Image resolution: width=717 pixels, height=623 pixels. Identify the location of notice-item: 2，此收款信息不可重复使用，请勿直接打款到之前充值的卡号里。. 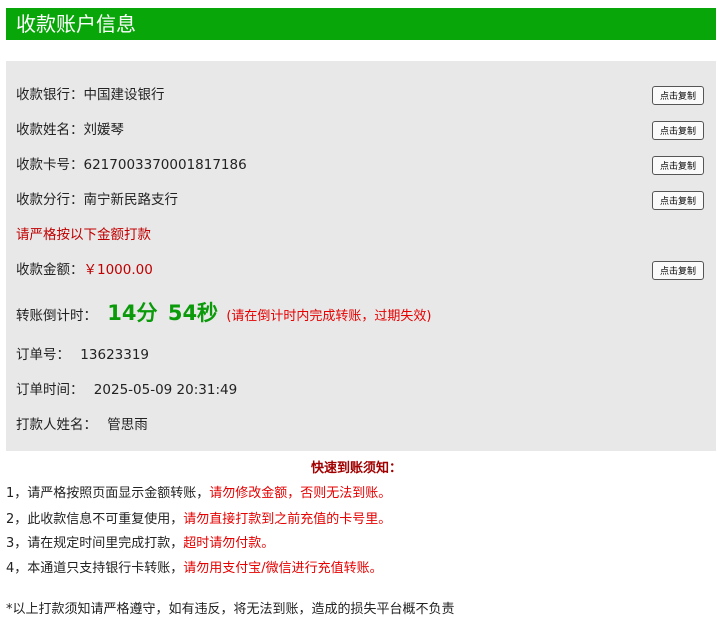
(198, 517).